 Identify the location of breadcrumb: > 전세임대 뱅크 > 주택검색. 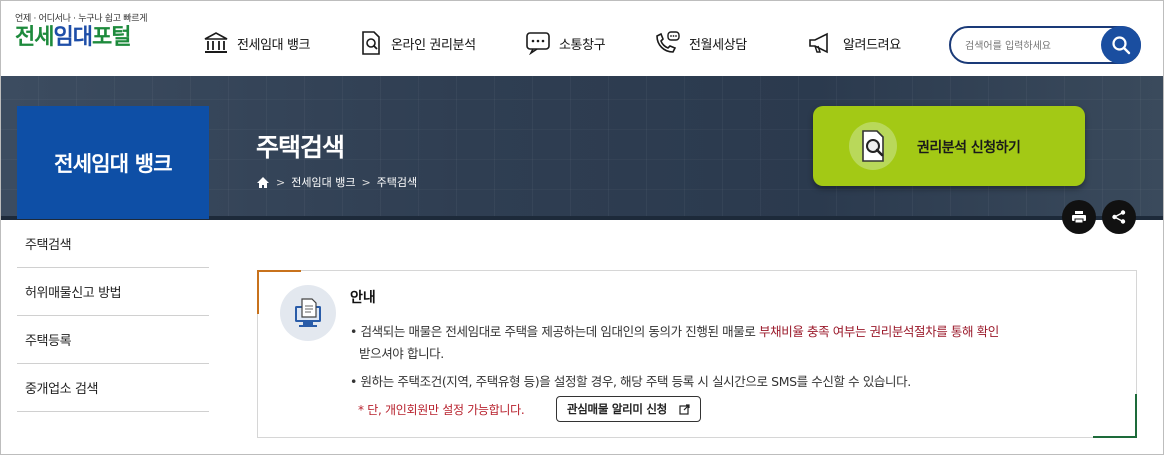
(336, 182).